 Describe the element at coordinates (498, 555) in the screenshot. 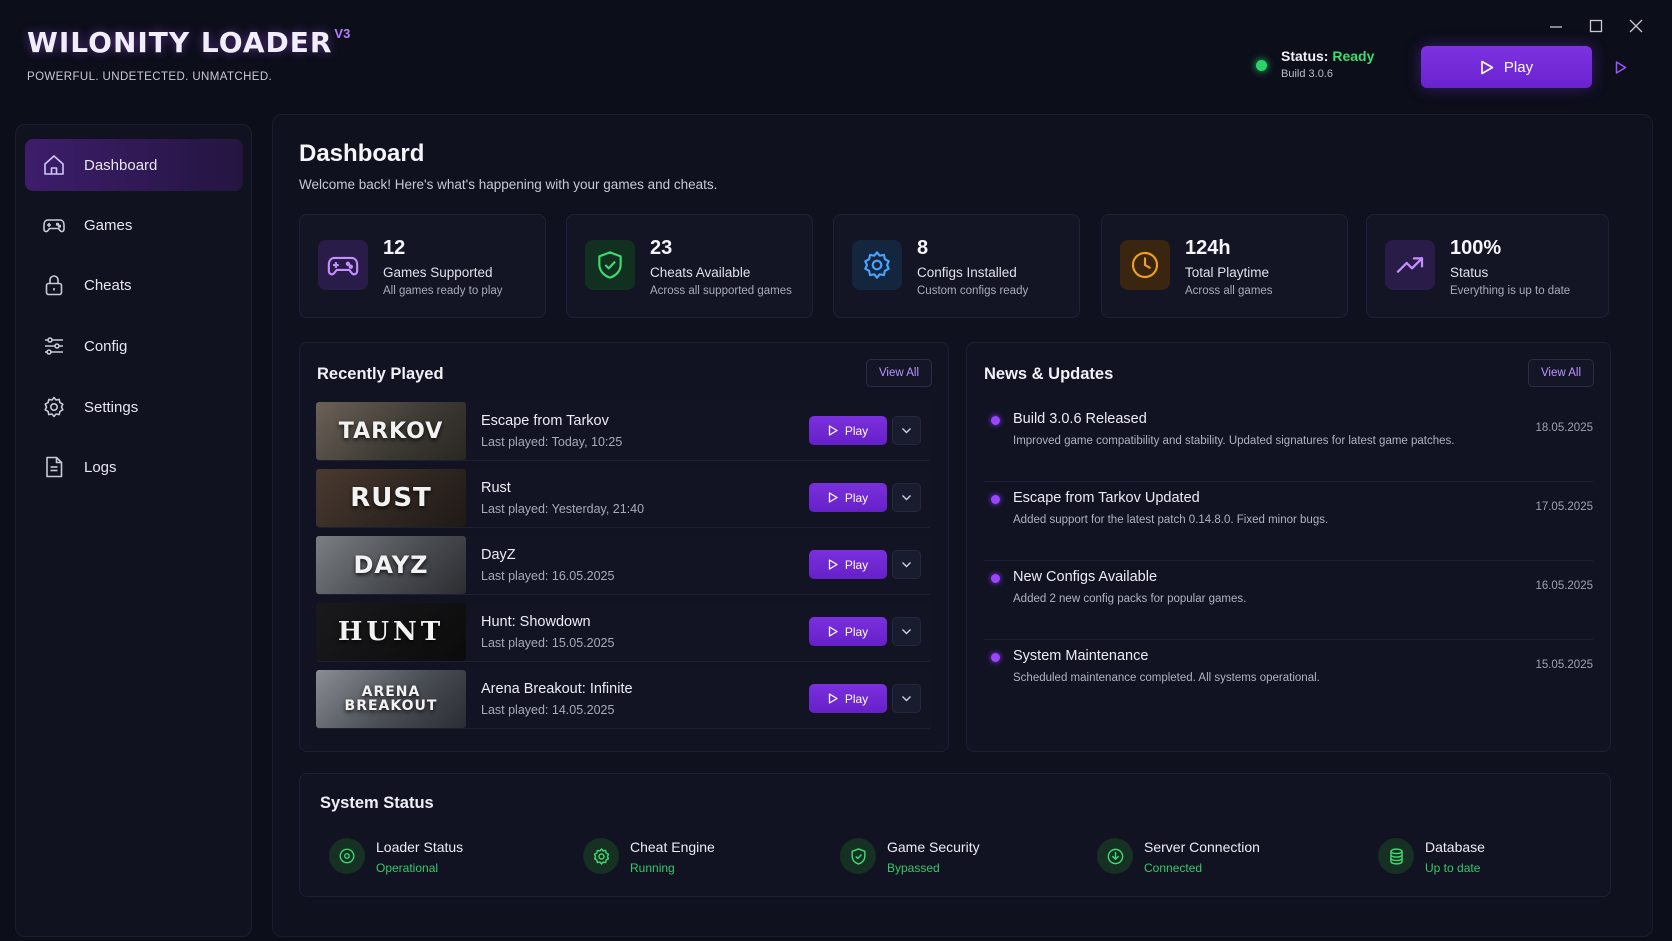

I see `game-title: DayZ` at that location.